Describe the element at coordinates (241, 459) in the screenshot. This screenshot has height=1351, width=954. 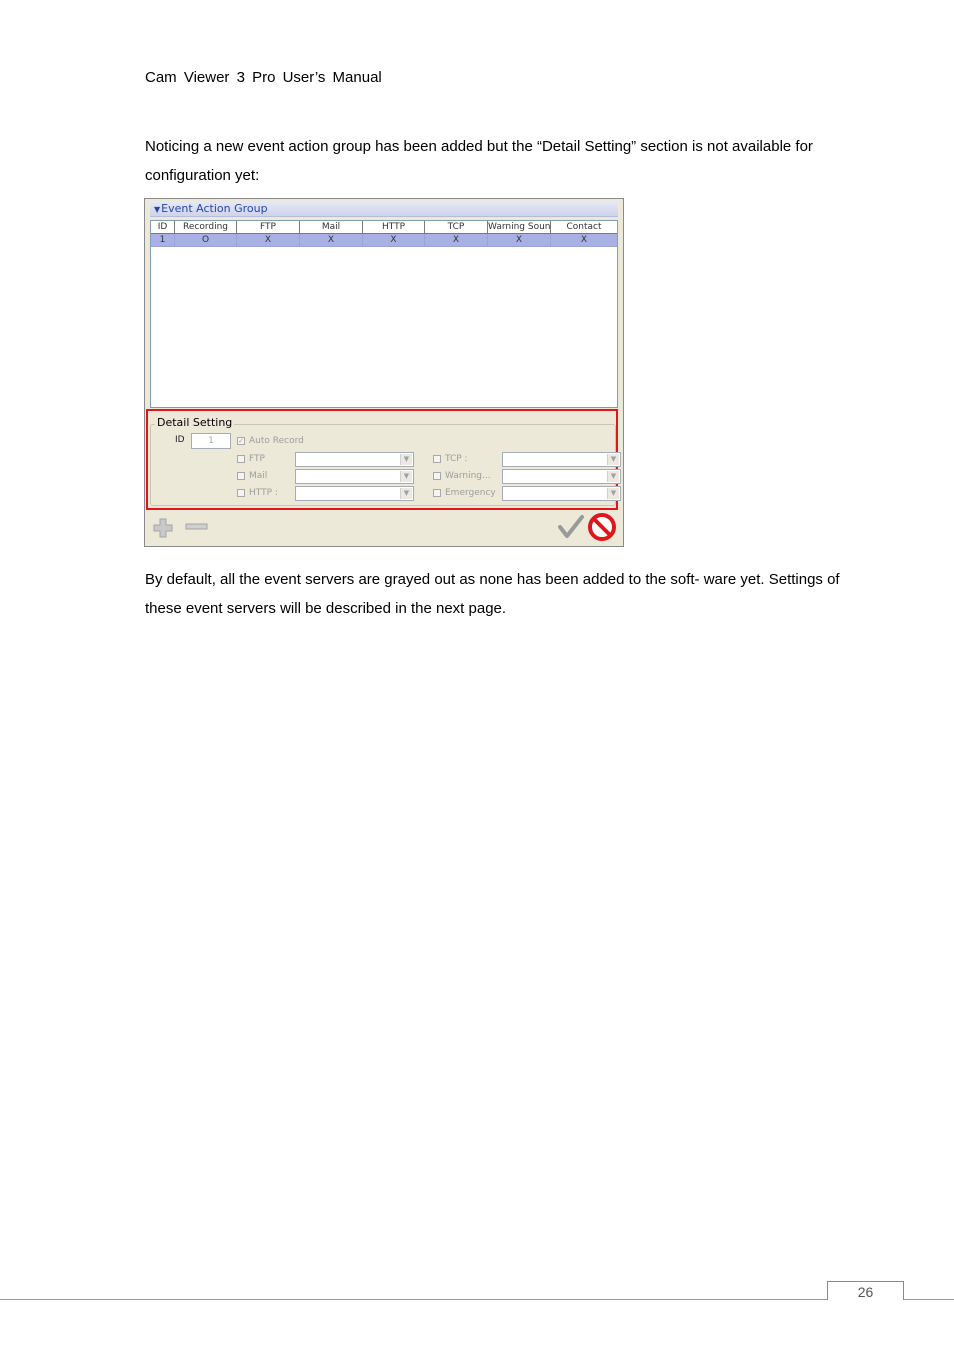
I see `ftp-checkbox` at that location.